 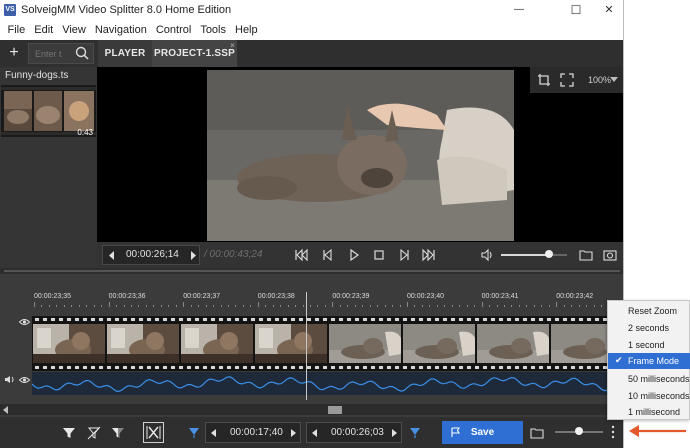 What do you see at coordinates (599, 80) in the screenshot?
I see `zoom-value: 100%` at bounding box center [599, 80].